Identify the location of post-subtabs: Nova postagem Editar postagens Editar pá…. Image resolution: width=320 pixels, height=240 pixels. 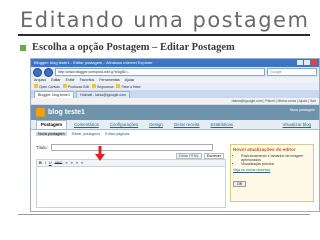
(175, 133).